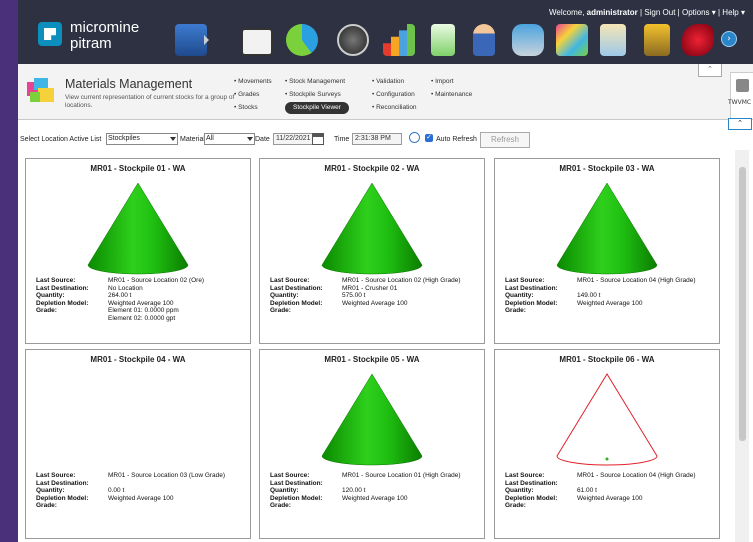  I want to click on collapse-header-button: ⌃, so click(710, 70).